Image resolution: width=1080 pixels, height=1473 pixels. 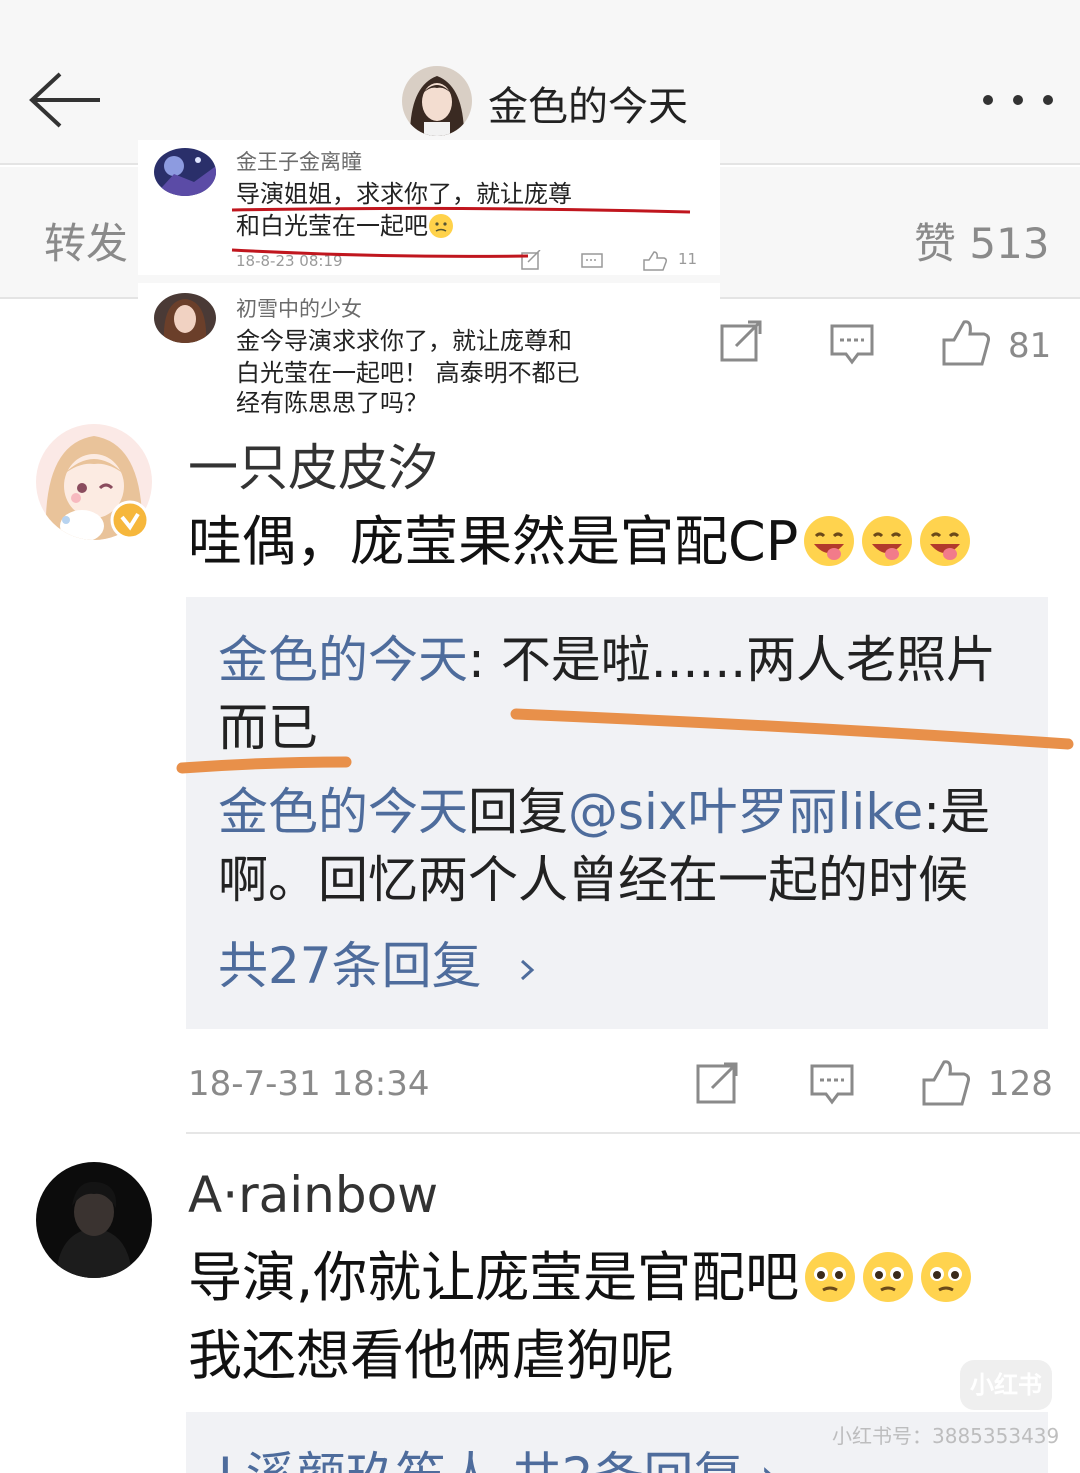 I want to click on like-count: 11, so click(x=688, y=259).